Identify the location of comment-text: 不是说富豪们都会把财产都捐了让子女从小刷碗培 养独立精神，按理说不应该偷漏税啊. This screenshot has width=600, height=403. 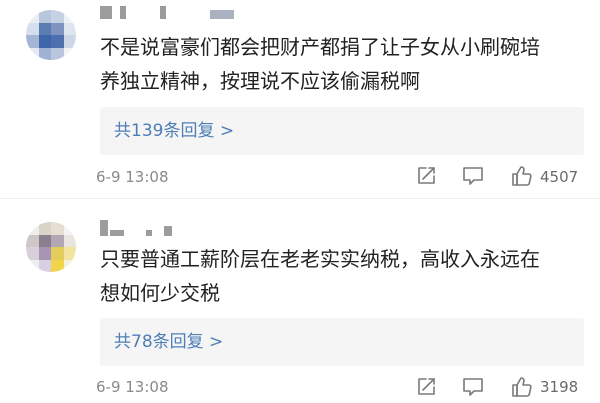
(320, 64).